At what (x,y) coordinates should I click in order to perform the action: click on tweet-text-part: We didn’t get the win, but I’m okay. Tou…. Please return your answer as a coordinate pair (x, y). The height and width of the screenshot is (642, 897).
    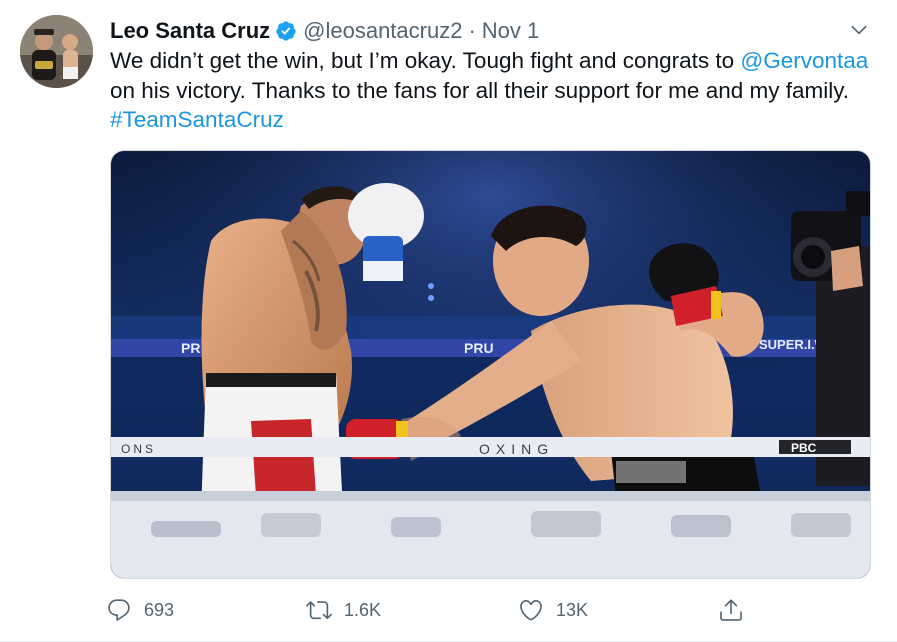
    Looking at the image, I should click on (425, 60).